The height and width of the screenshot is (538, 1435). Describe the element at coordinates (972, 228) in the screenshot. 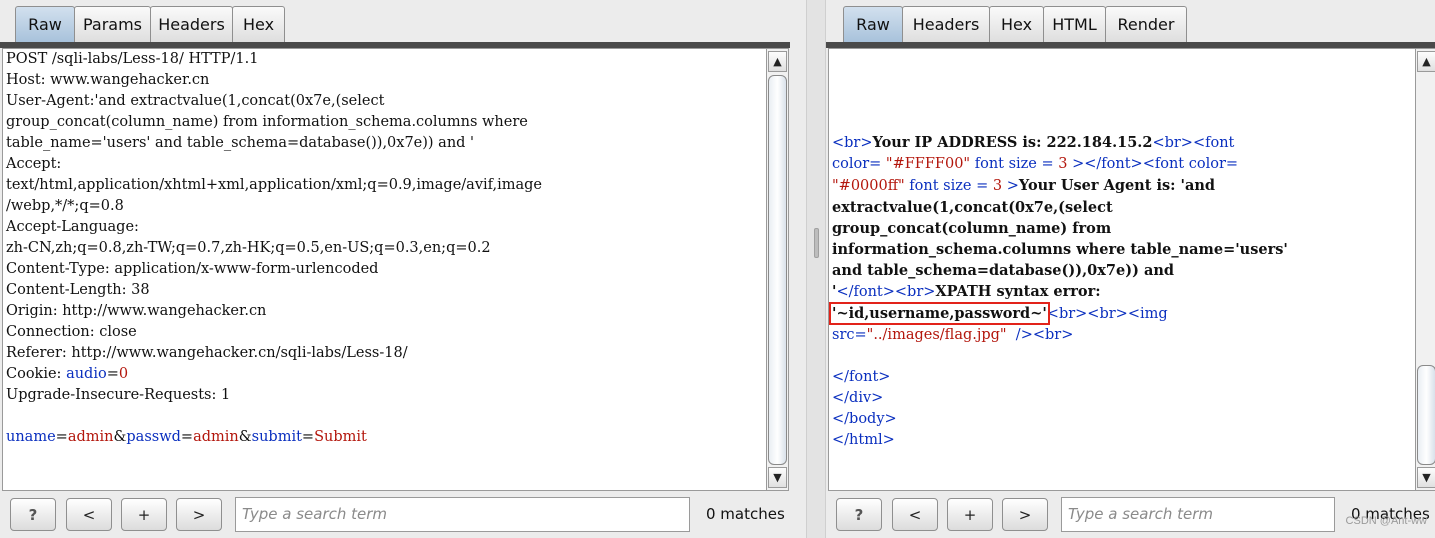

I see `response-line: group_concat(column_name) from` at that location.